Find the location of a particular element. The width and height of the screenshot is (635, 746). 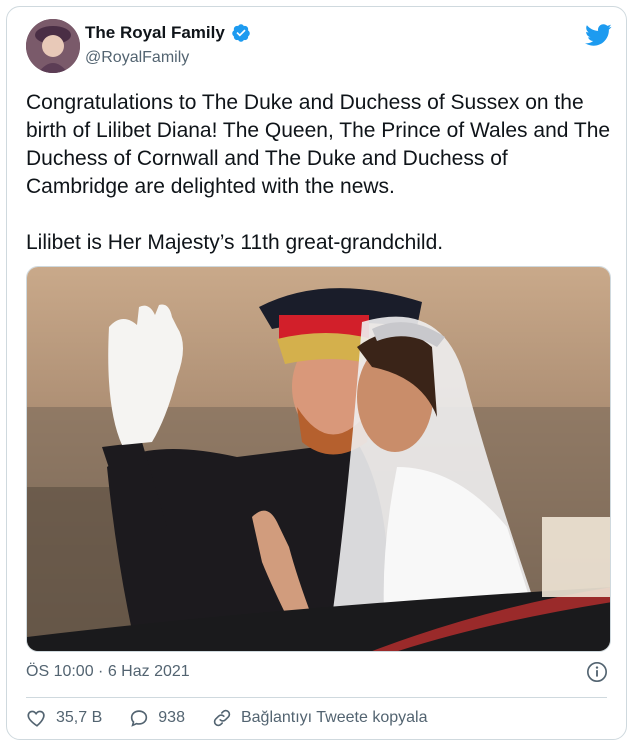

twitter-bird-icon is located at coordinates (598, 35).